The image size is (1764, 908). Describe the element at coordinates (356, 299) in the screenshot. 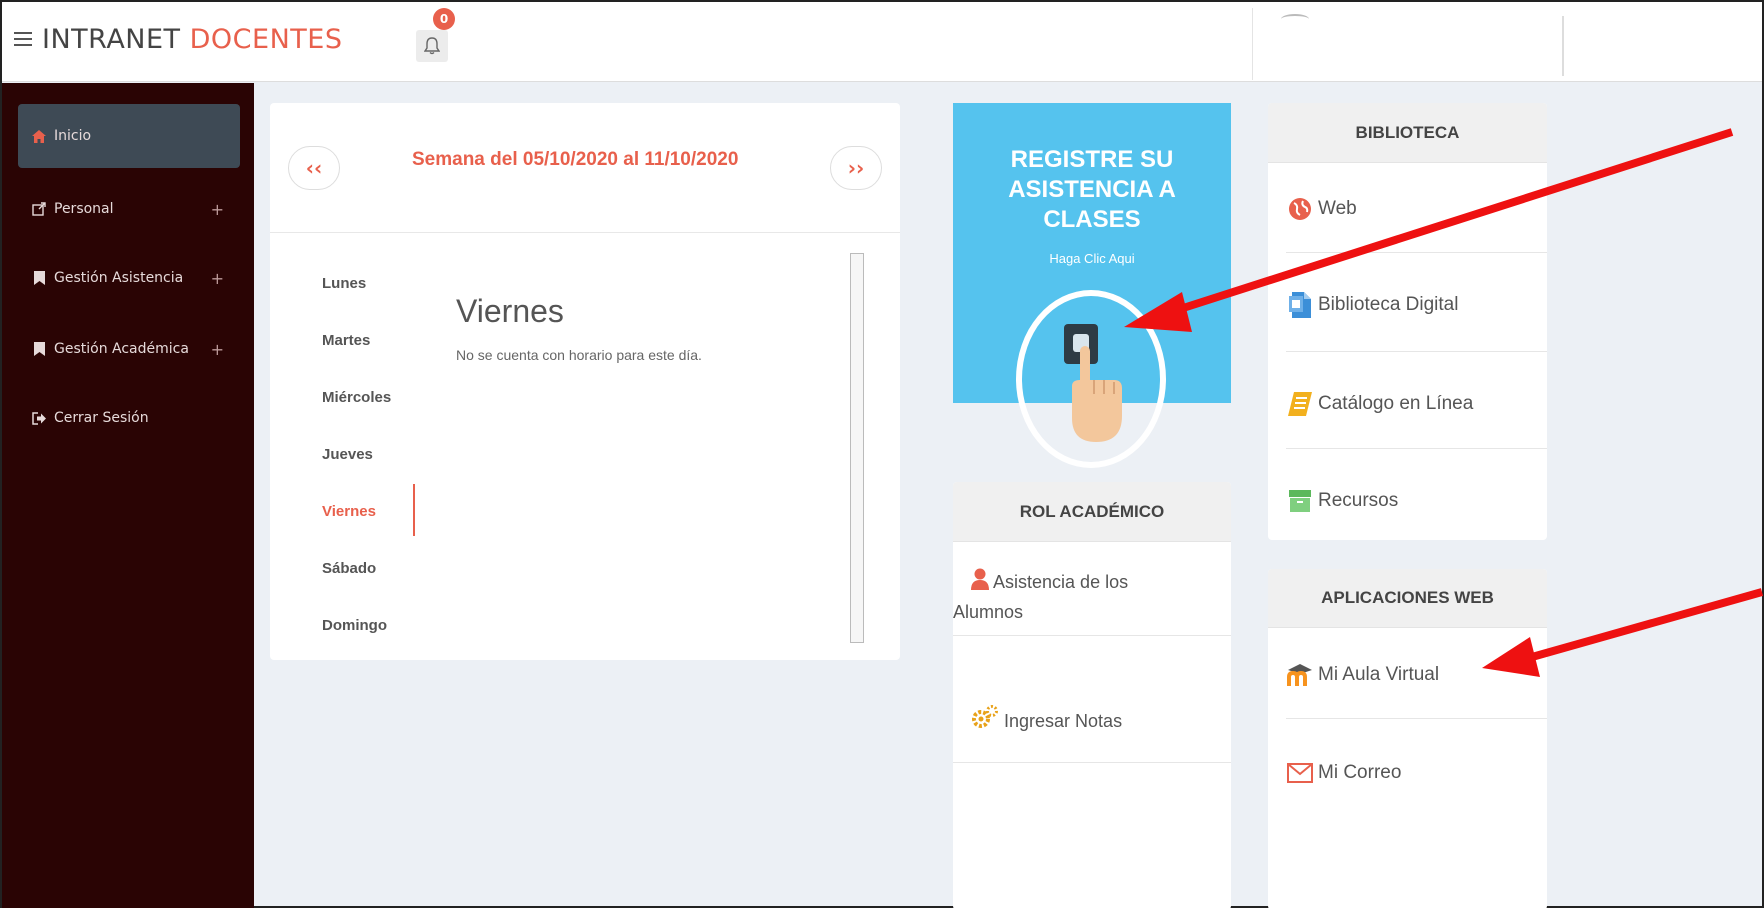

I see `day-tab-lunes: Lunes` at that location.